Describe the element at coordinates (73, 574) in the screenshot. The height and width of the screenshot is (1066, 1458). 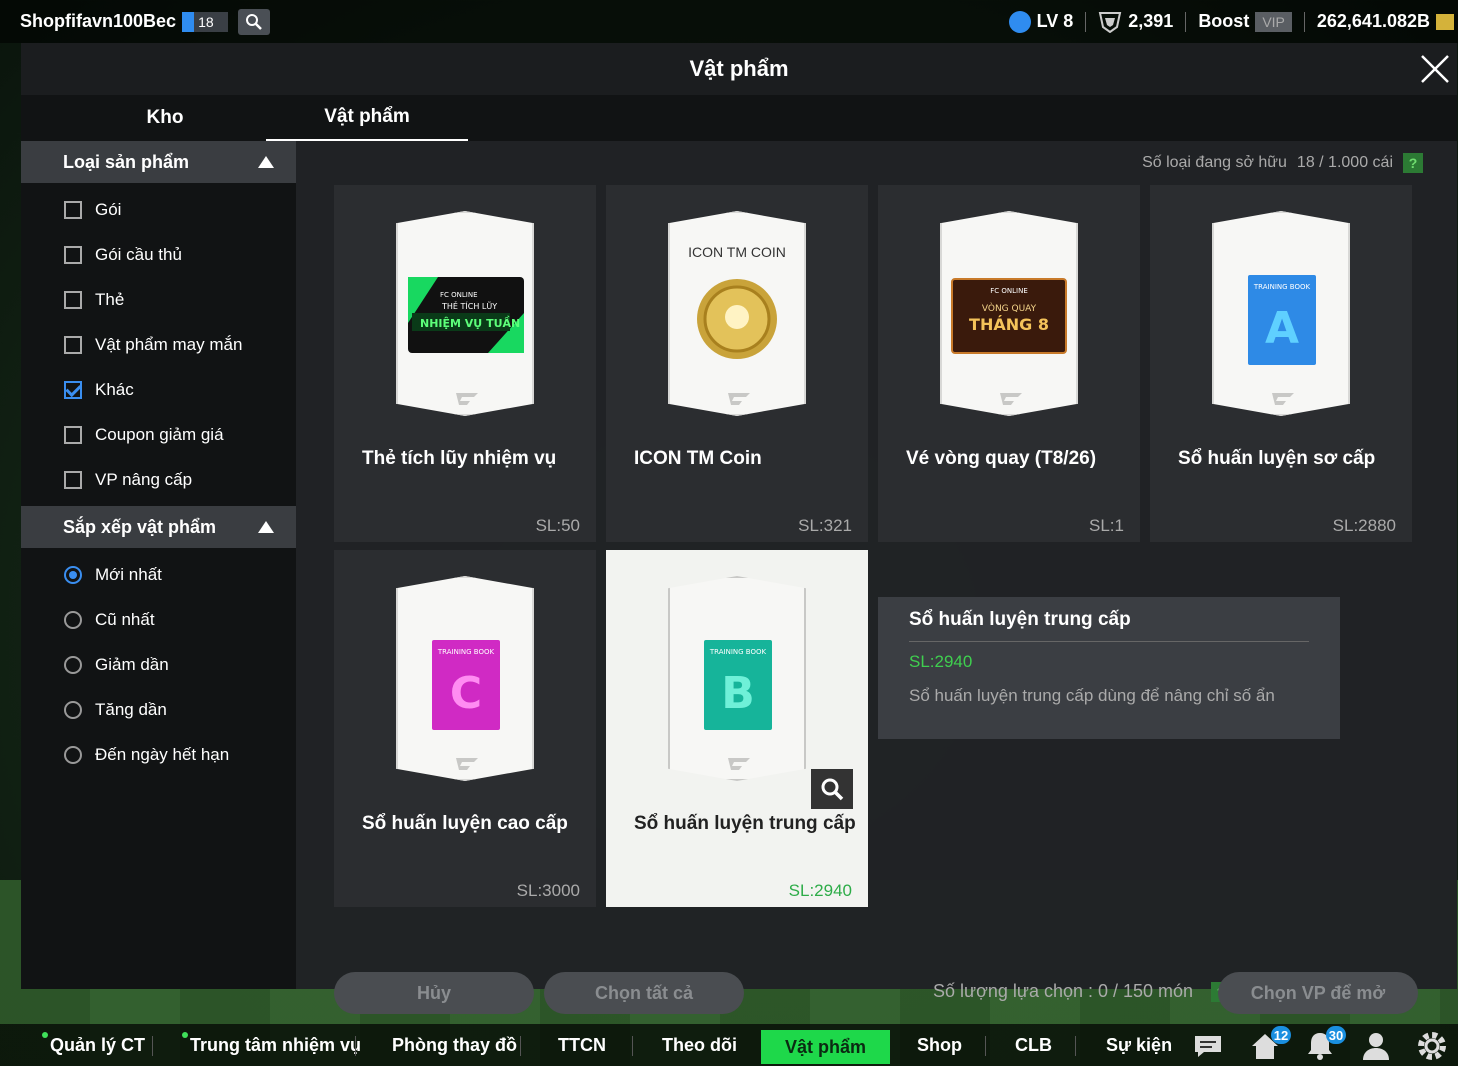
I see `radio-selected` at that location.